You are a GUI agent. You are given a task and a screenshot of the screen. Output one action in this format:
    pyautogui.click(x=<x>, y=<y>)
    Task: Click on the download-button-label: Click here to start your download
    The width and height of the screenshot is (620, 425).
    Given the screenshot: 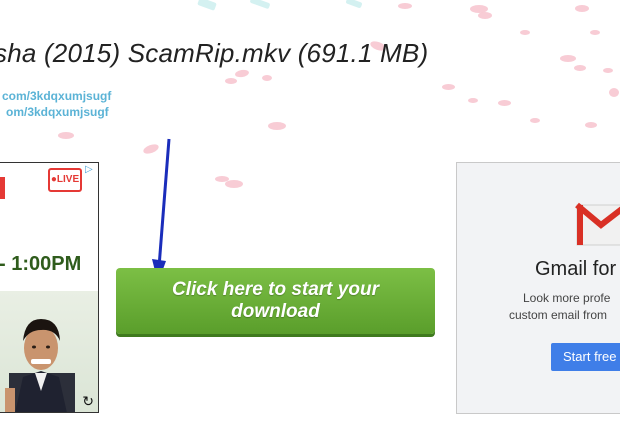 What is the action you would take?
    pyautogui.click(x=275, y=300)
    